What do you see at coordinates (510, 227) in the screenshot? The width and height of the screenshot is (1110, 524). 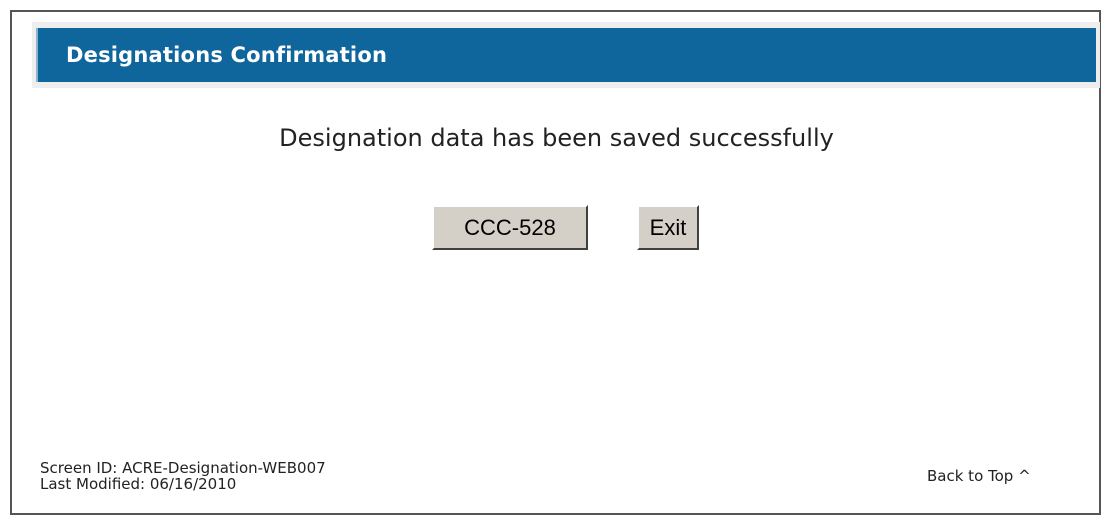 I see `ccc-528-button: CCC-528` at bounding box center [510, 227].